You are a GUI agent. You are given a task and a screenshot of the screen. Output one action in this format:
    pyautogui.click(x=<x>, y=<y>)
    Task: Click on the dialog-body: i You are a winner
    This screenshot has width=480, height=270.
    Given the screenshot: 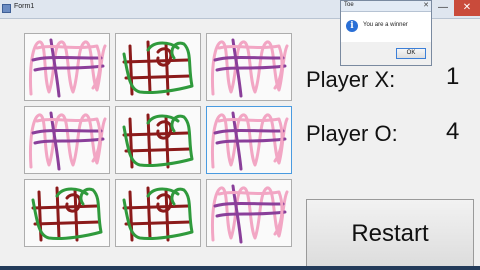 What is the action you would take?
    pyautogui.click(x=386, y=27)
    